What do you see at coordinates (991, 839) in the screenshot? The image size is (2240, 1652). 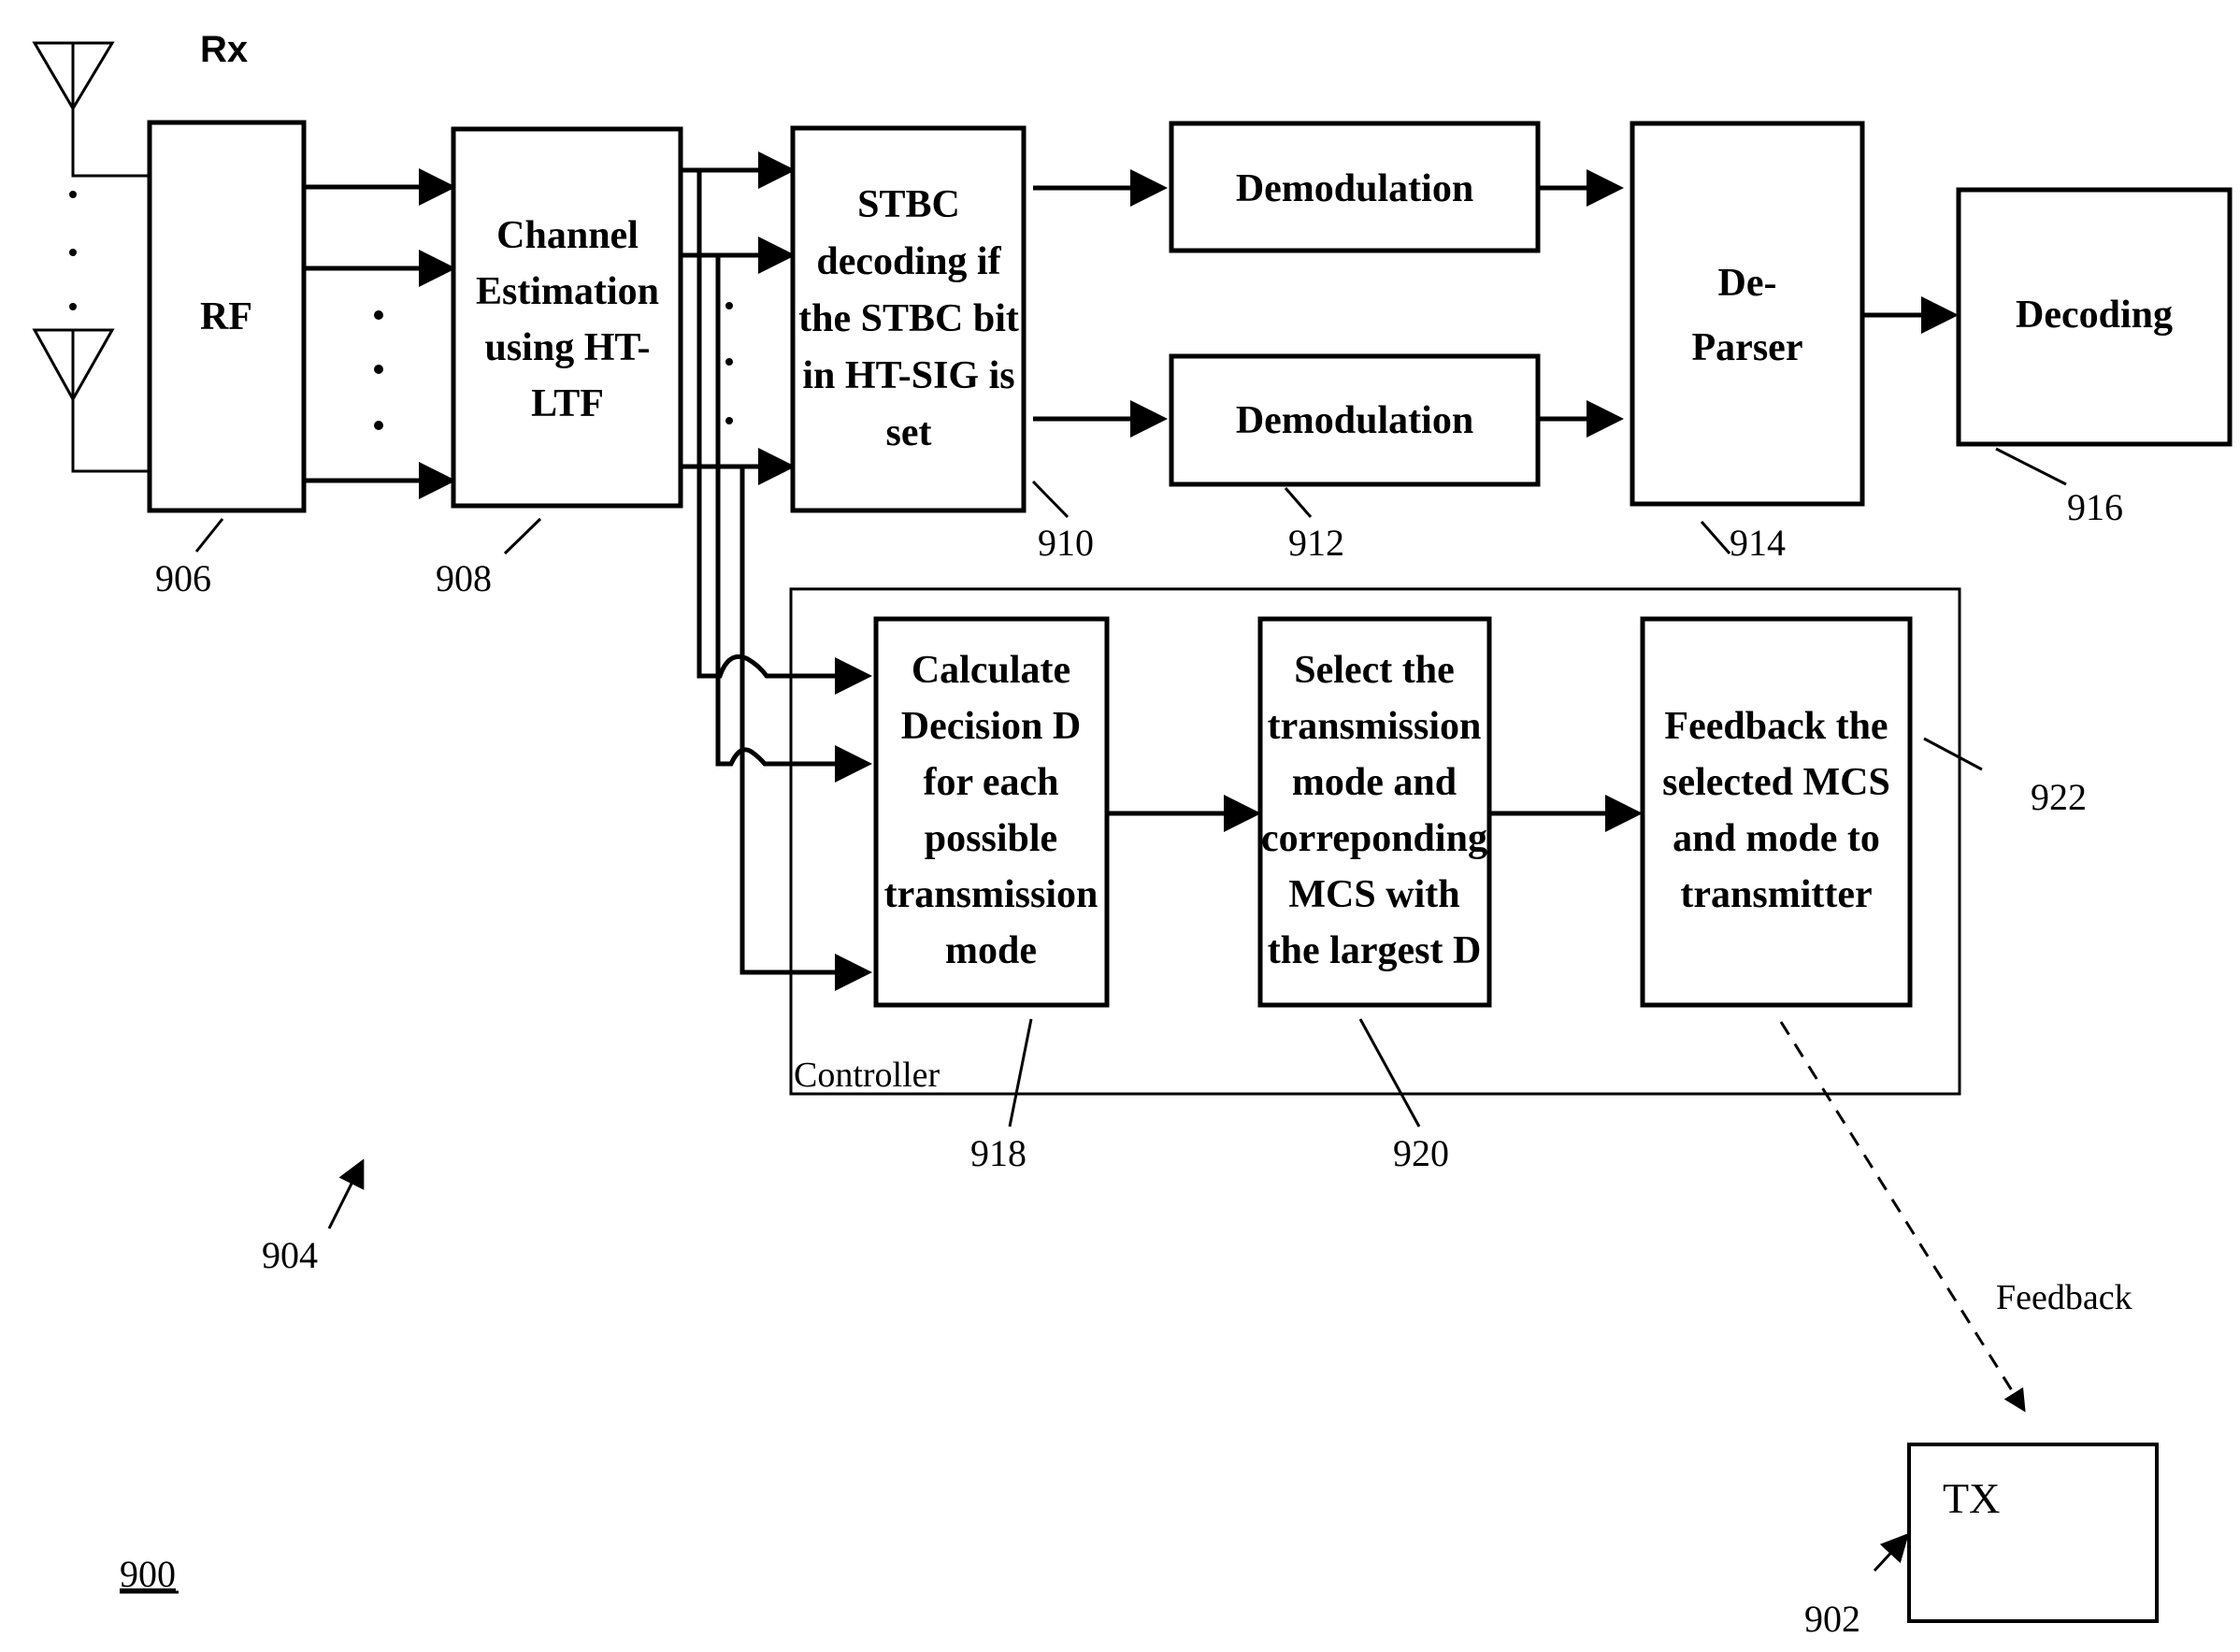 I see `block-text: possible` at bounding box center [991, 839].